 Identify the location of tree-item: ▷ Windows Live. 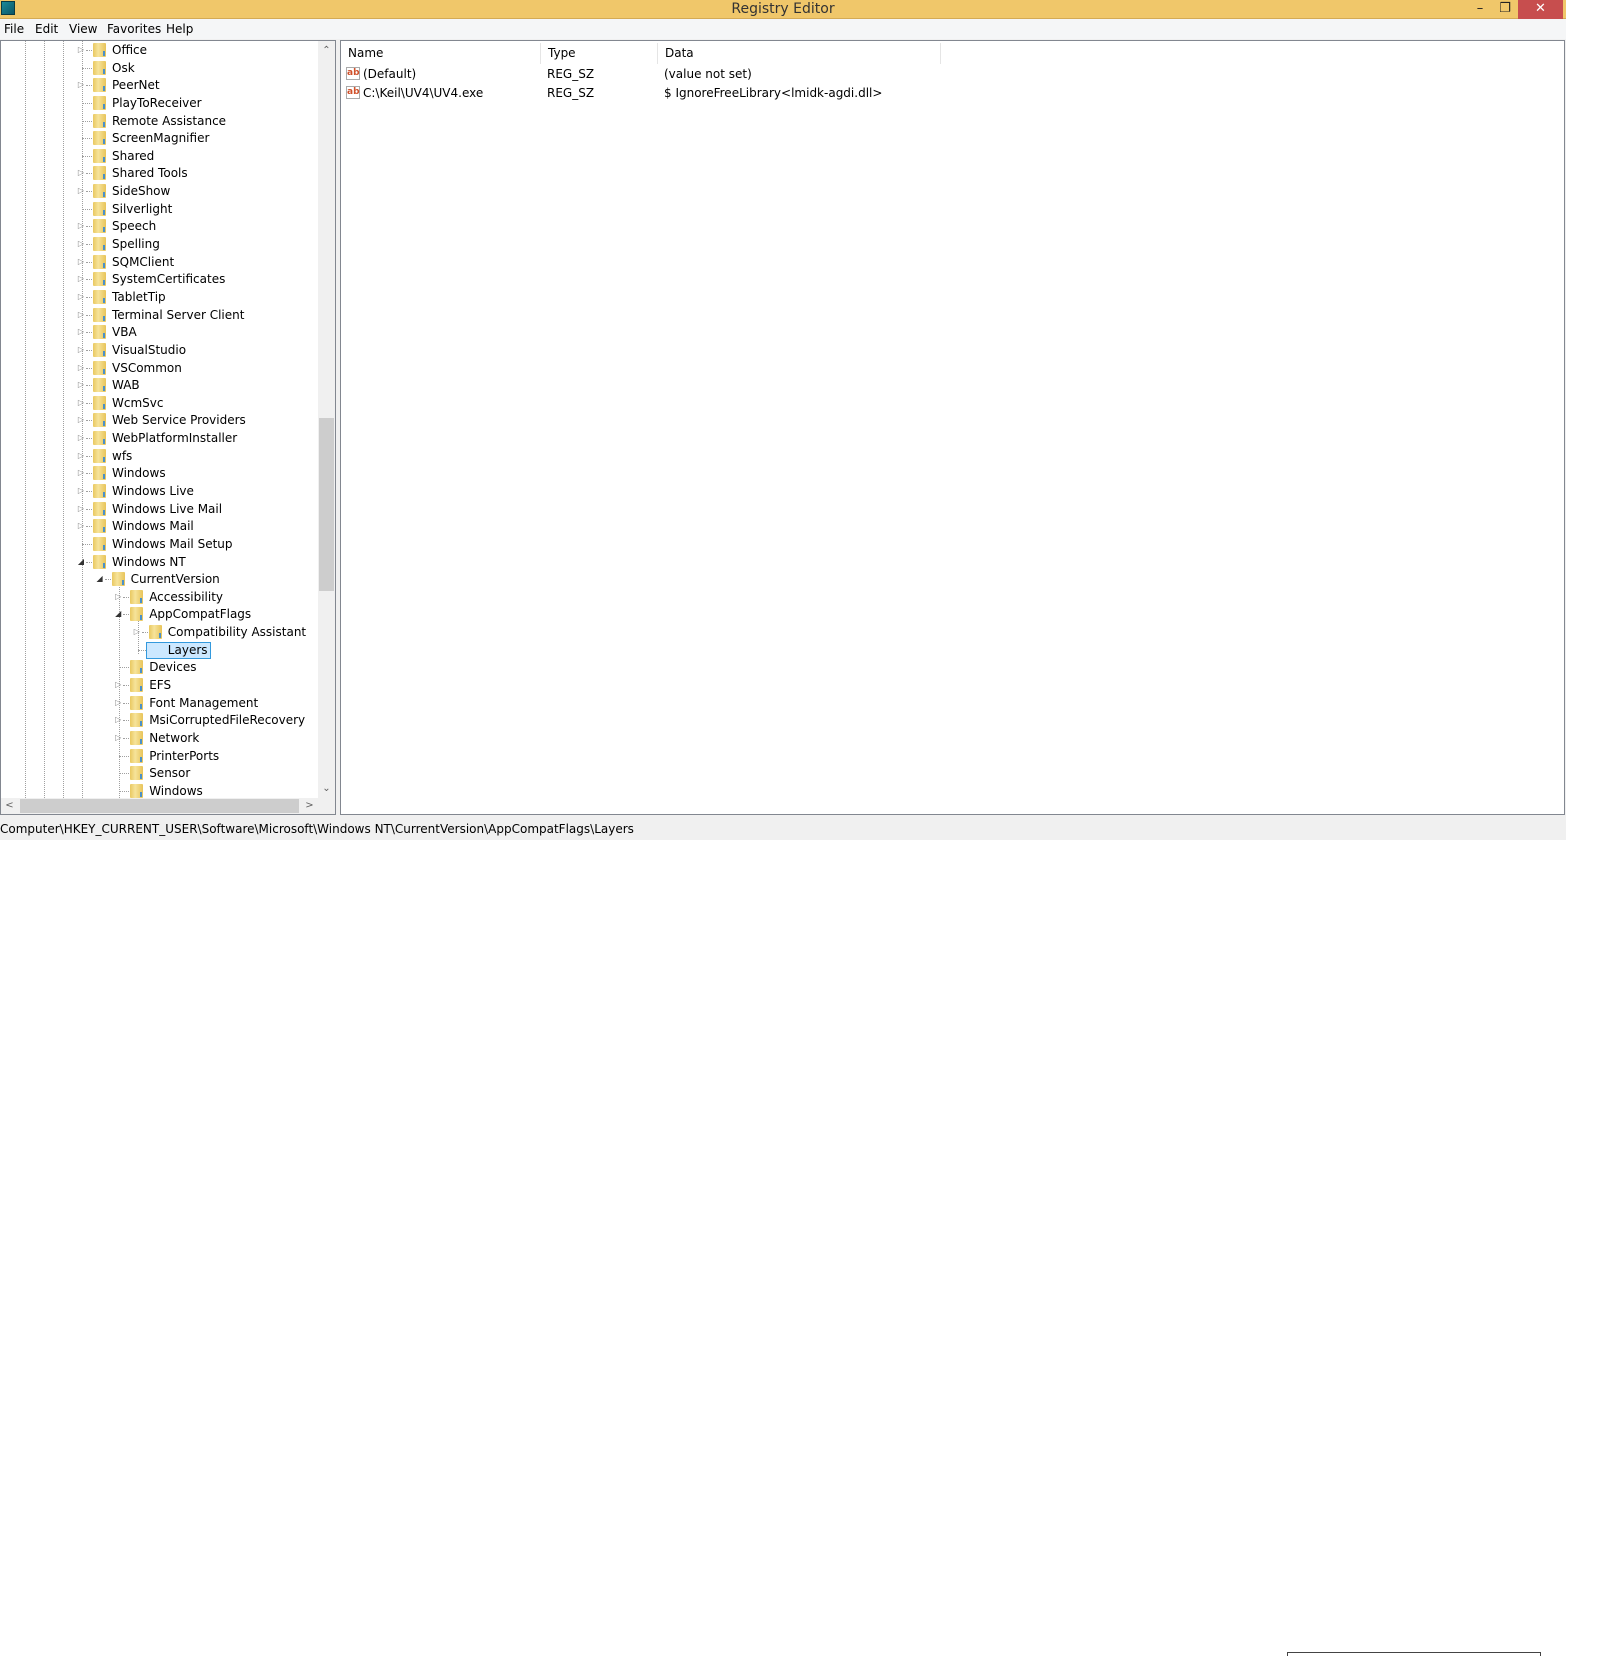
(161, 491).